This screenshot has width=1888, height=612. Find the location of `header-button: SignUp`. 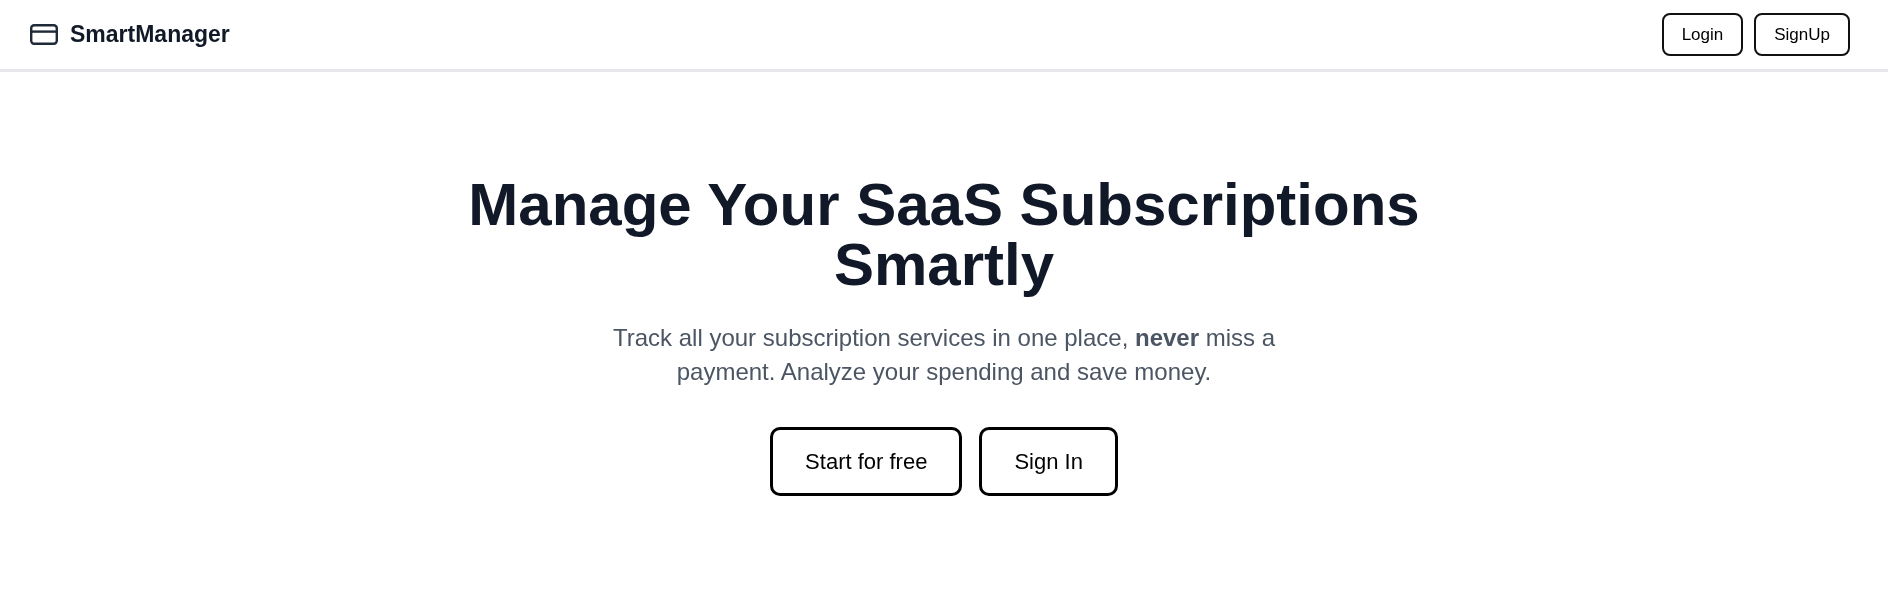

header-button: SignUp is located at coordinates (1802, 34).